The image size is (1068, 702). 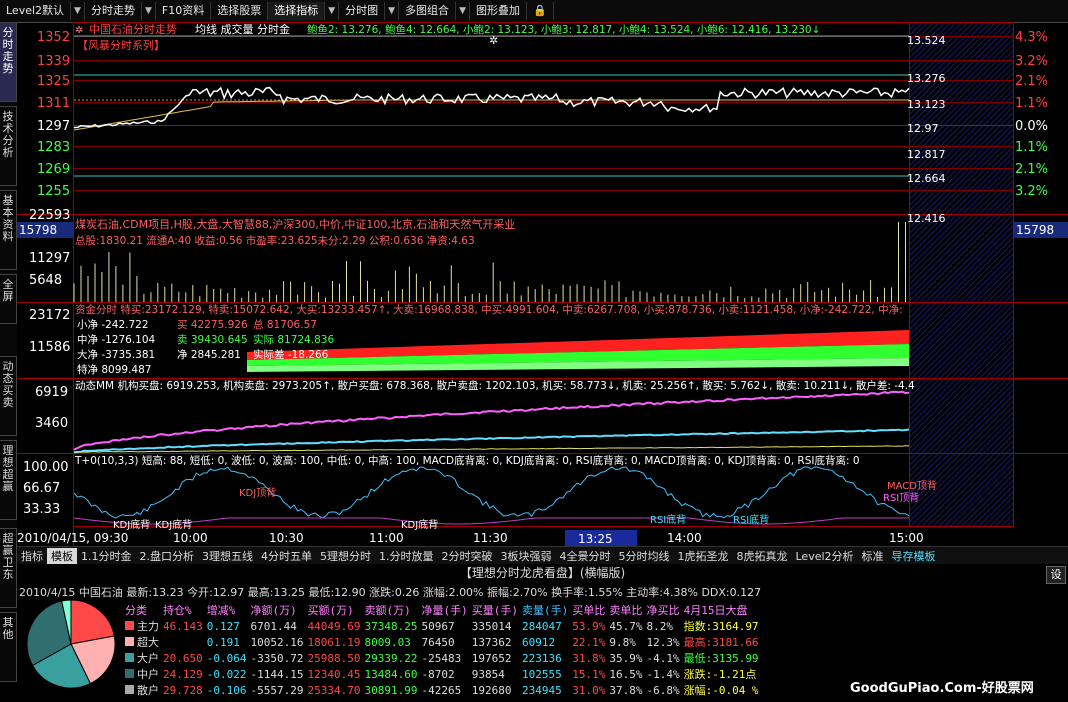 I want to click on tab-dynamic-trade: 动态买卖, so click(x=8, y=396).